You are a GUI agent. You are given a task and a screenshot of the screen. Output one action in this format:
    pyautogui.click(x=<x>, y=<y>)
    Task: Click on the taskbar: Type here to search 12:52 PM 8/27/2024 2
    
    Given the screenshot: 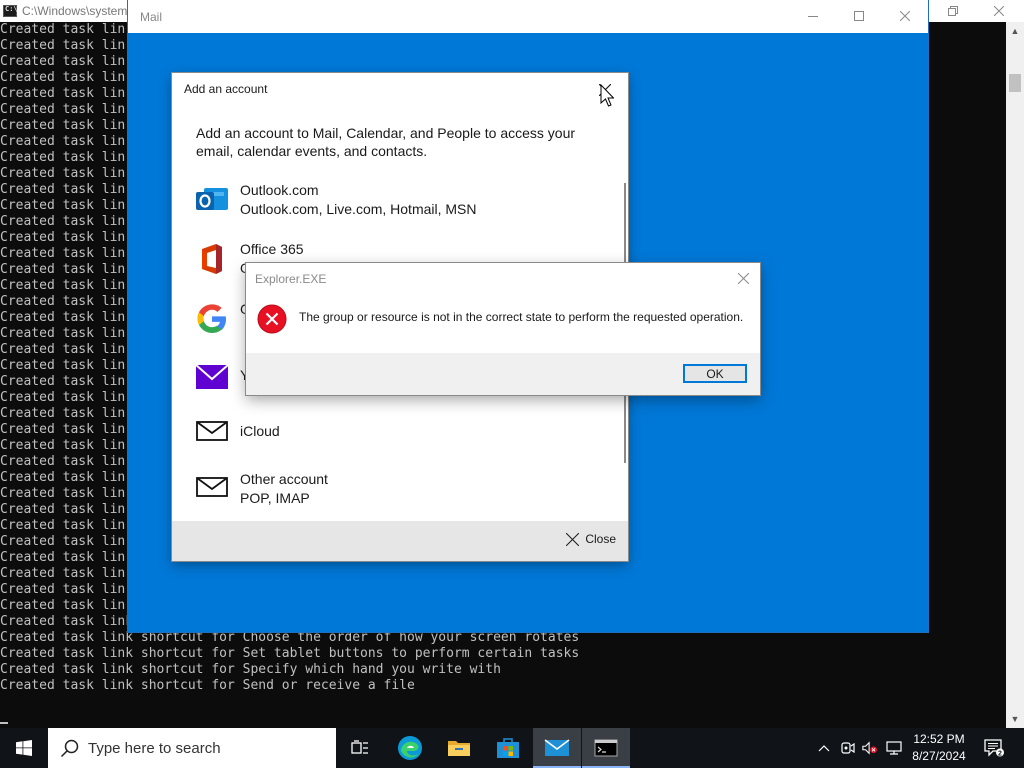 What is the action you would take?
    pyautogui.click(x=512, y=748)
    